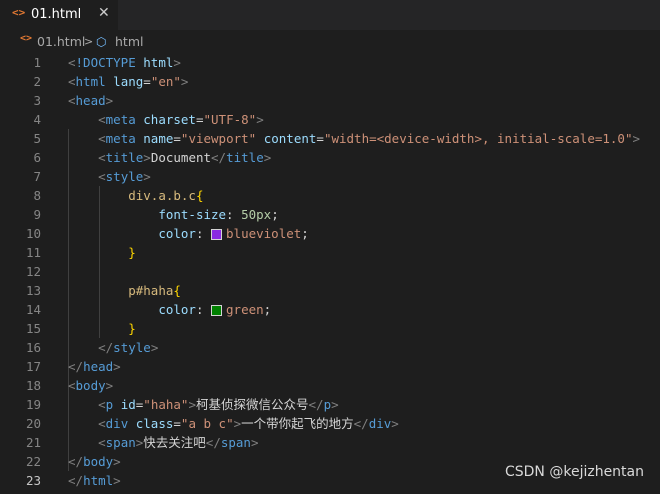 Image resolution: width=660 pixels, height=494 pixels. What do you see at coordinates (192, 214) in the screenshot?
I see `code-token: font-size` at bounding box center [192, 214].